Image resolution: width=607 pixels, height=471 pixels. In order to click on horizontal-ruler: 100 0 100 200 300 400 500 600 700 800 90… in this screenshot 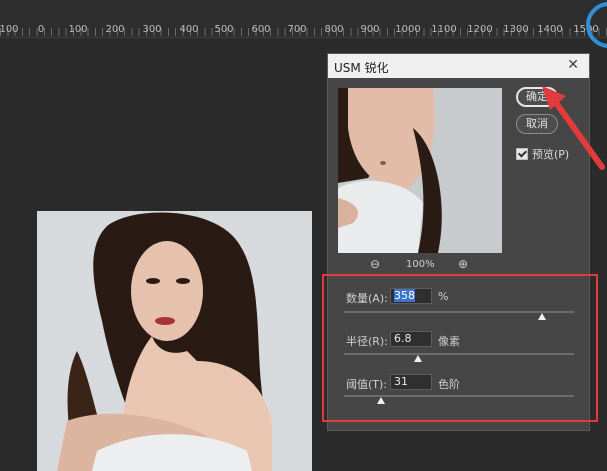, I will do `click(303, 19)`.